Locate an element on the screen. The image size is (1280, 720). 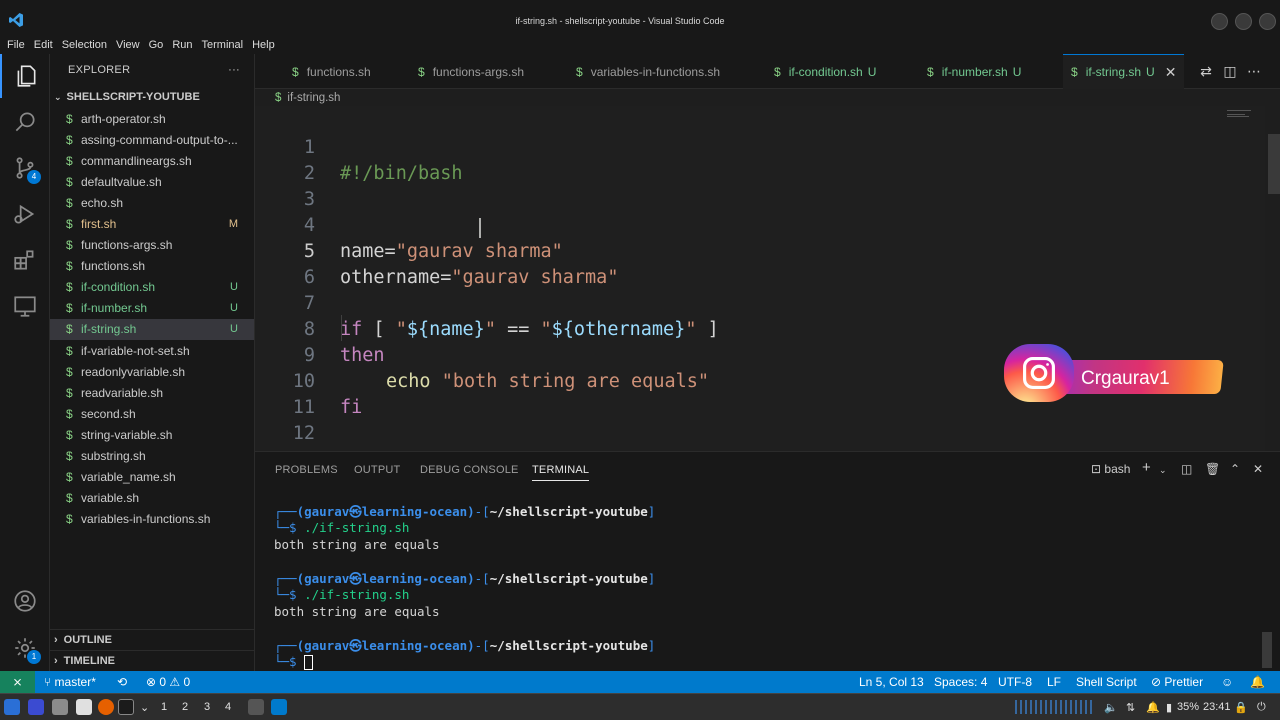
notification-icon: 🔔 is located at coordinates (1153, 707).